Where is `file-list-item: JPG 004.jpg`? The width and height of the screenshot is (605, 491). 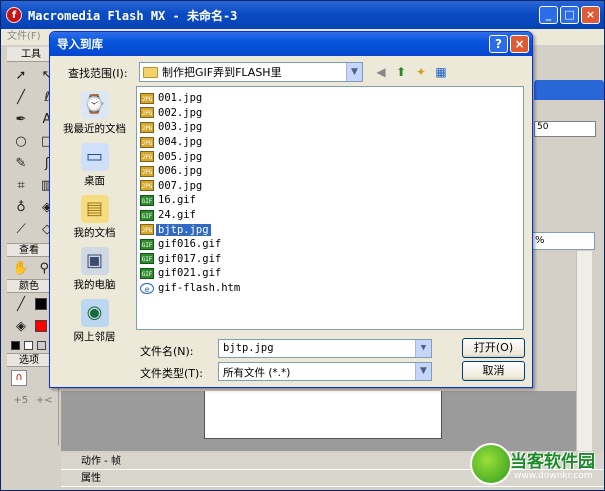 file-list-item: JPG 004.jpg is located at coordinates (330, 142).